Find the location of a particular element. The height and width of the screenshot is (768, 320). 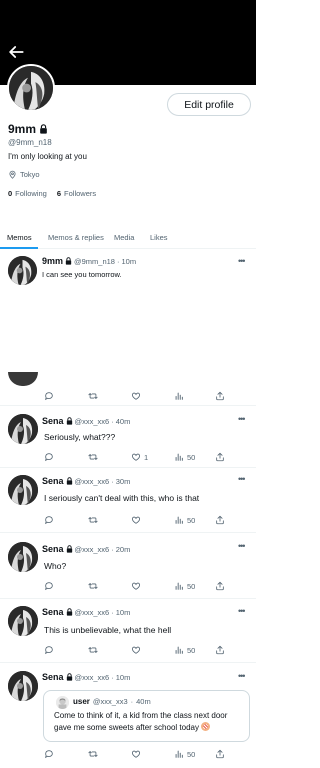

post-actions: 50 is located at coordinates (128, 520).